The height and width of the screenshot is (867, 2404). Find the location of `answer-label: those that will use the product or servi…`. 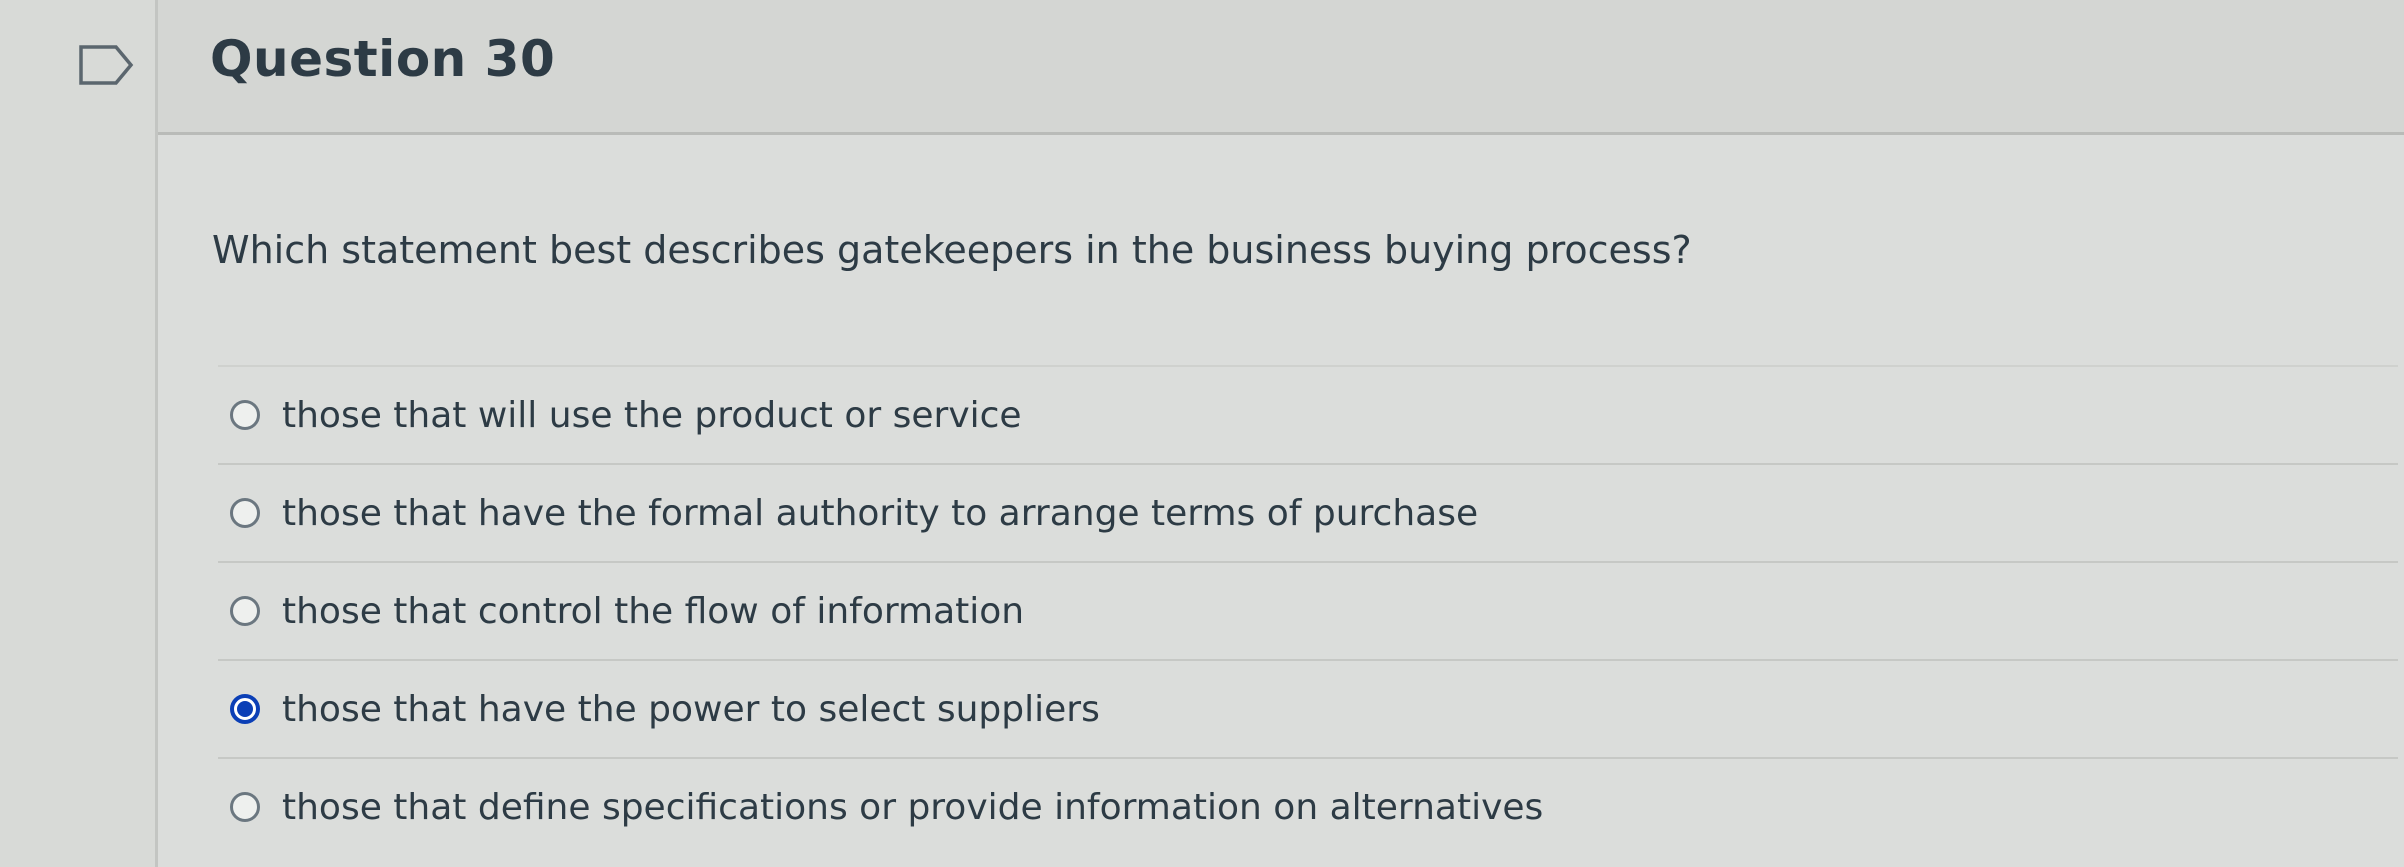

answer-label: those that will use the product or servi… is located at coordinates (652, 415).